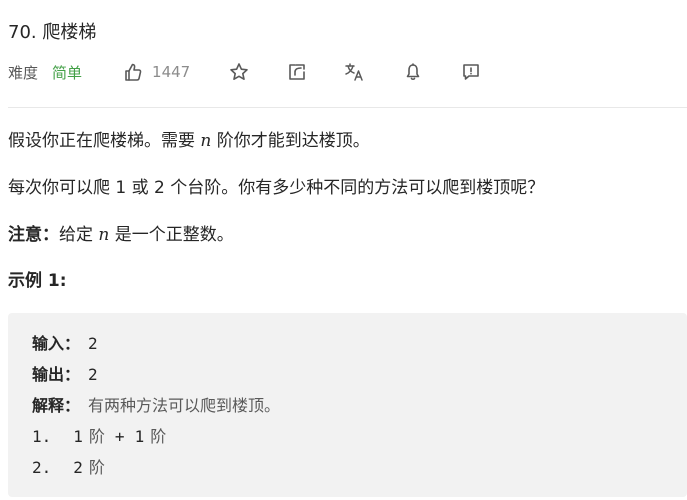 The width and height of the screenshot is (687, 500). I want to click on problem-title: 70. 爬楼梯, so click(52, 32).